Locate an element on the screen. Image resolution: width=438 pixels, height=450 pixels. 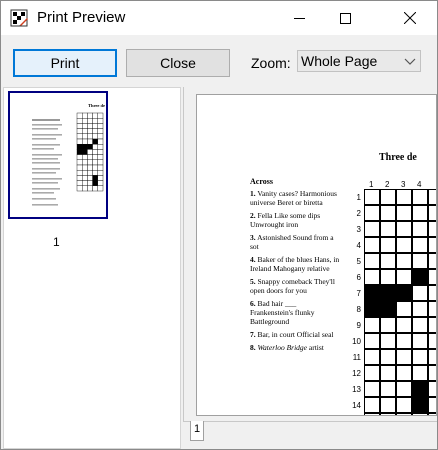
clue-item: 8. Waterloo Bridge artist is located at coordinates (295, 347).